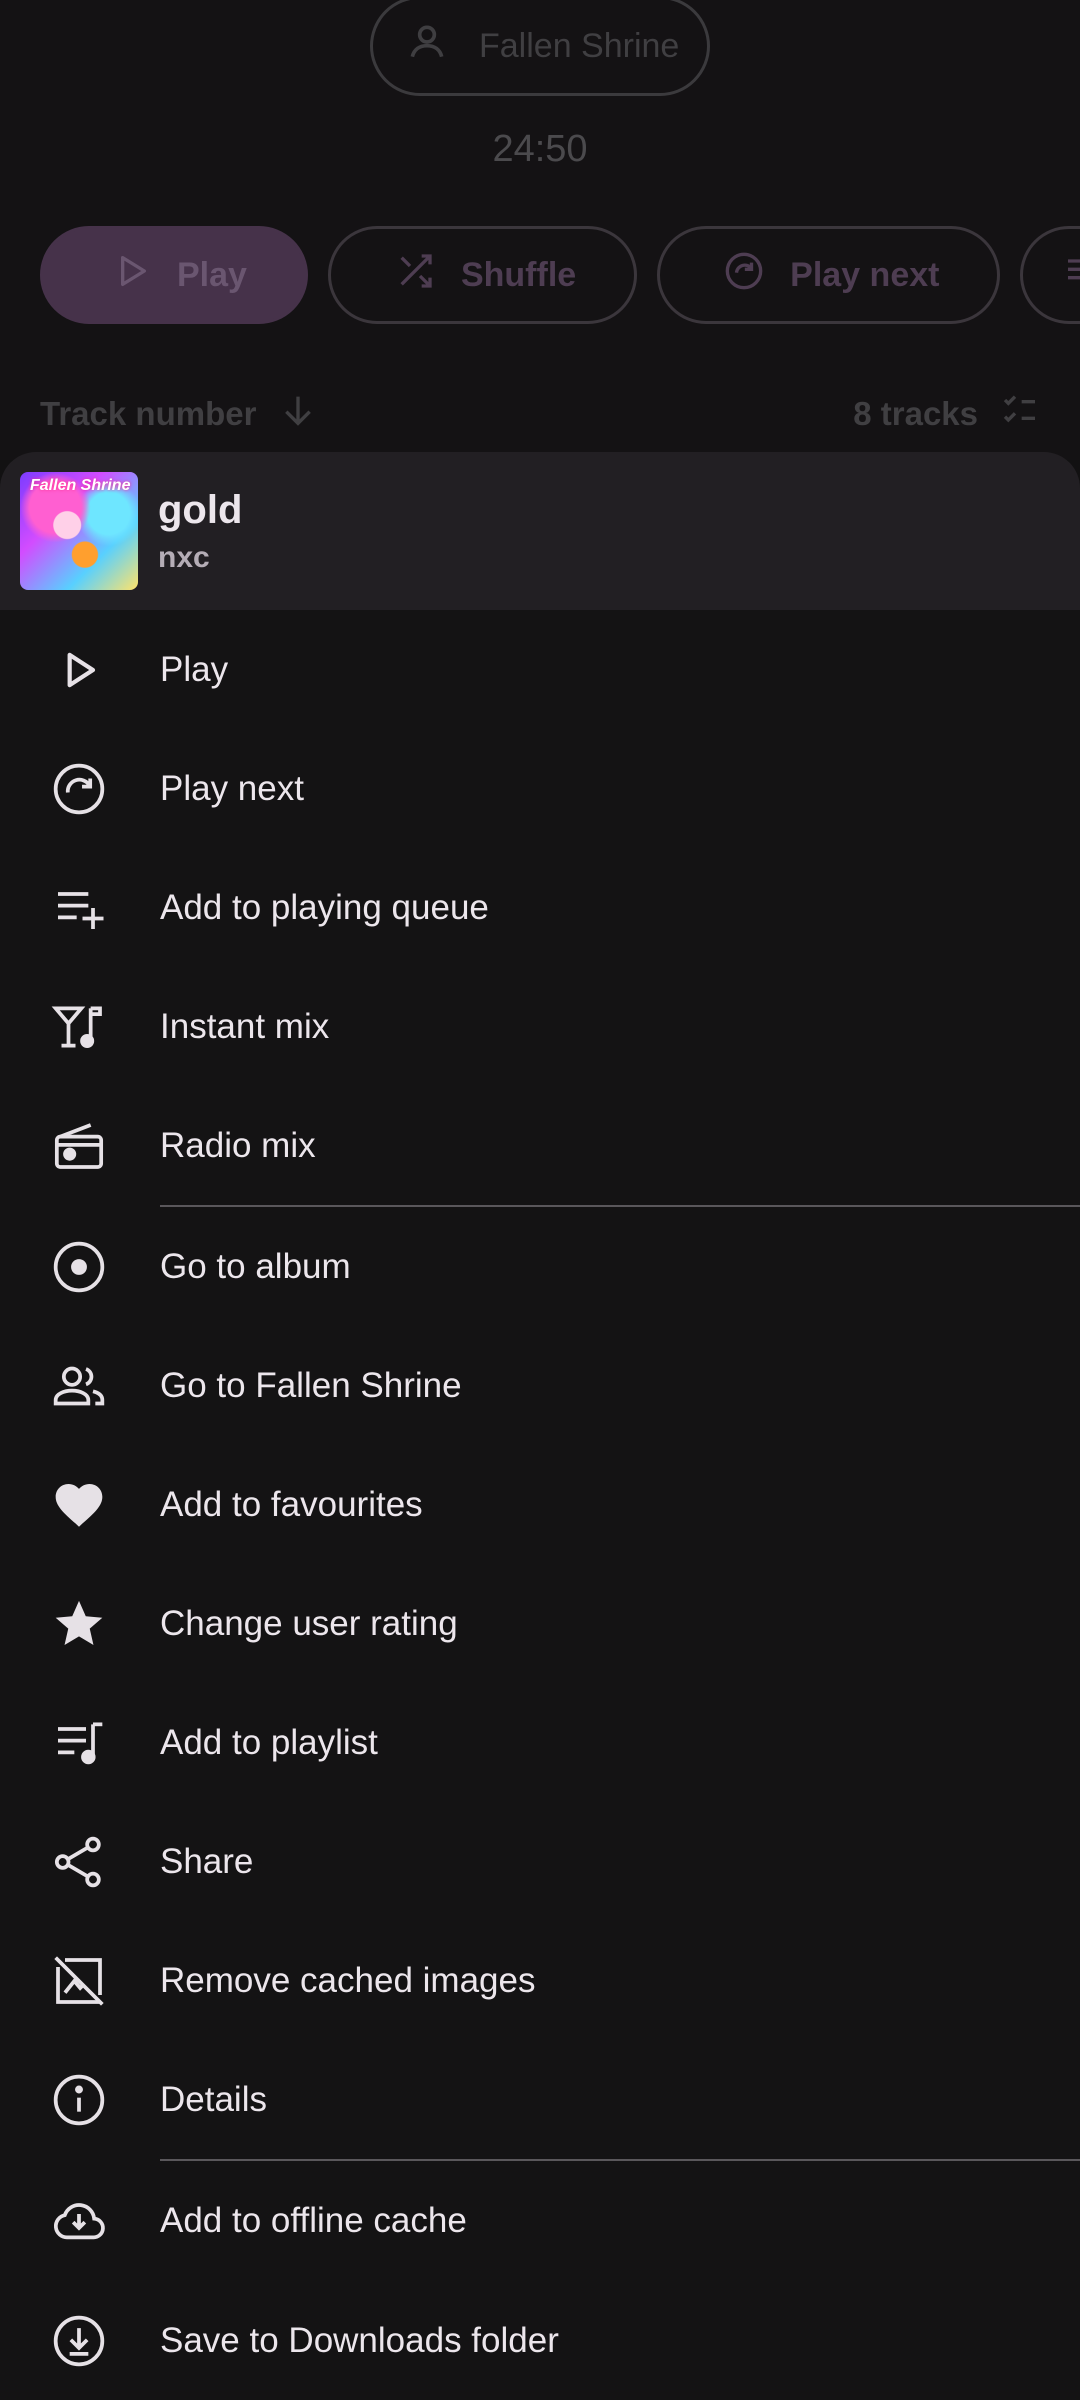 The width and height of the screenshot is (1080, 2400). Describe the element at coordinates (540, 1861) in the screenshot. I see `menu-item-share: Share` at that location.